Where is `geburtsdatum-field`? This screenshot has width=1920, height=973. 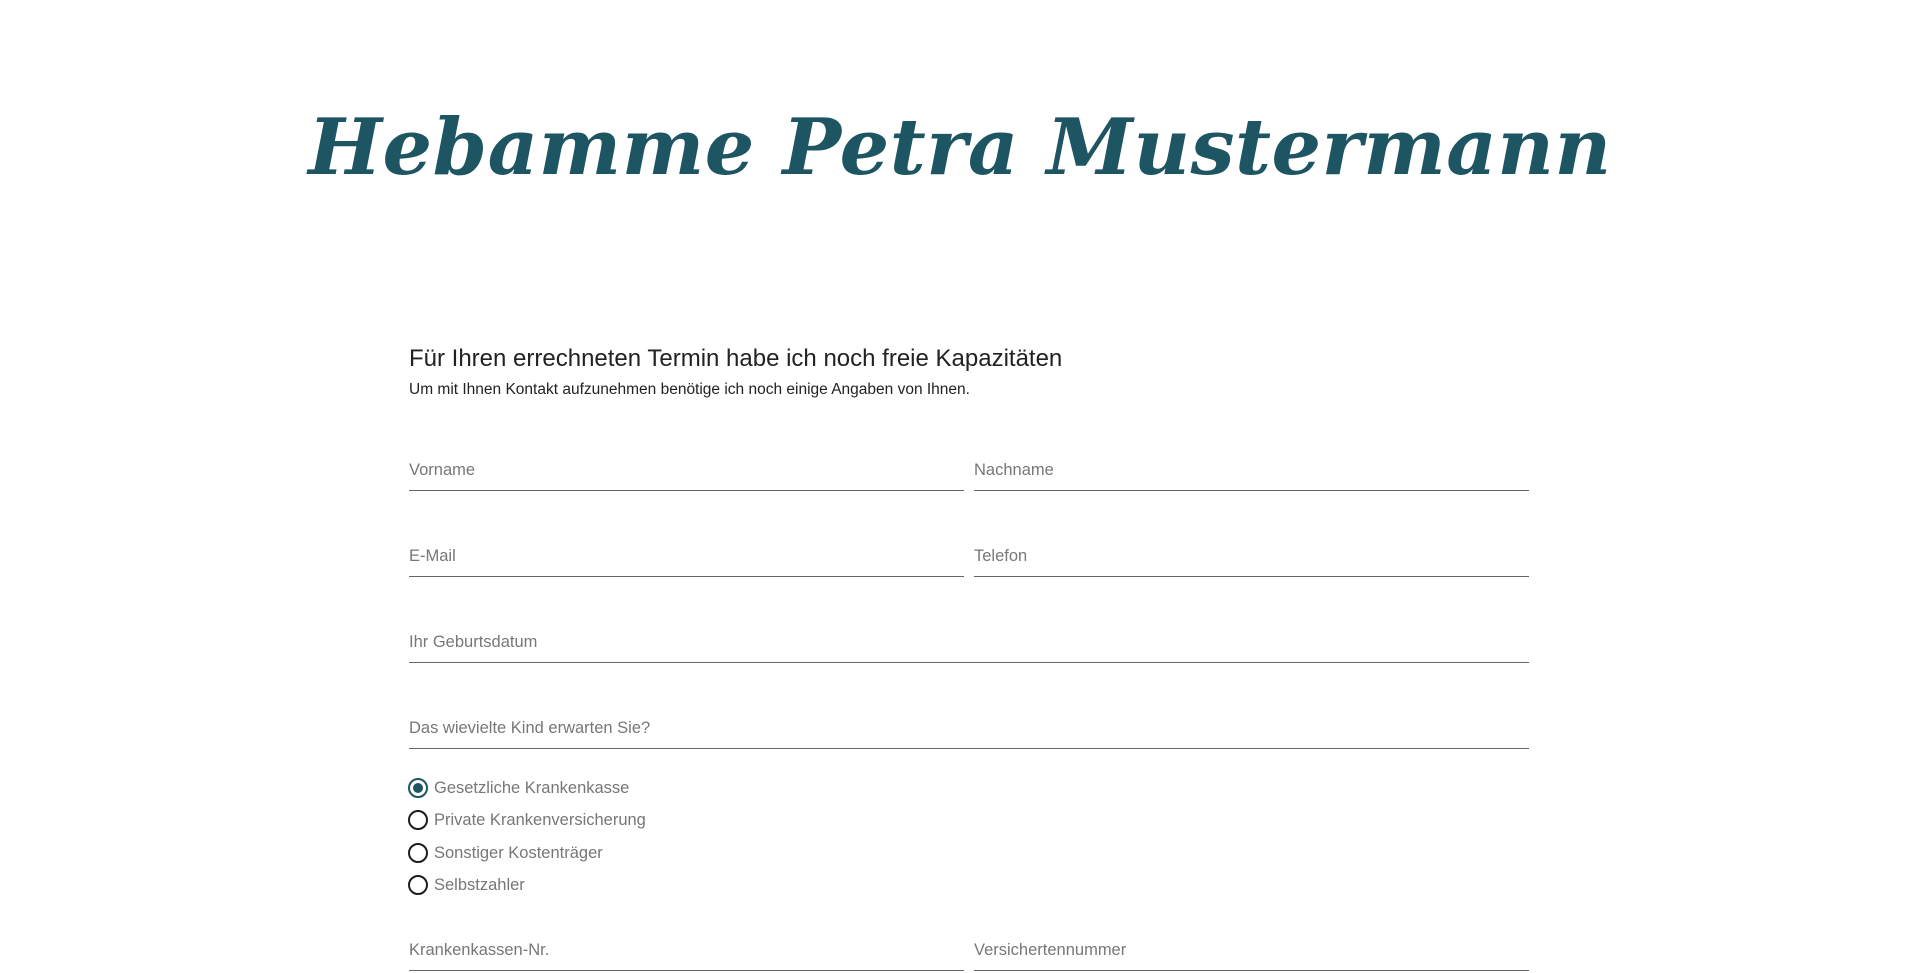
geburtsdatum-field is located at coordinates (969, 643).